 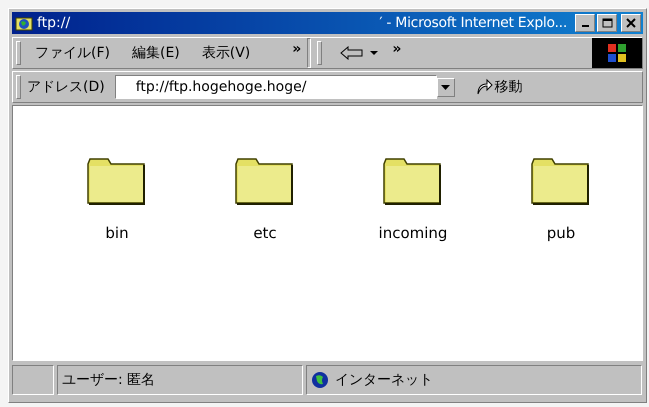 What do you see at coordinates (352, 53) in the screenshot?
I see `back-arrow-icon` at bounding box center [352, 53].